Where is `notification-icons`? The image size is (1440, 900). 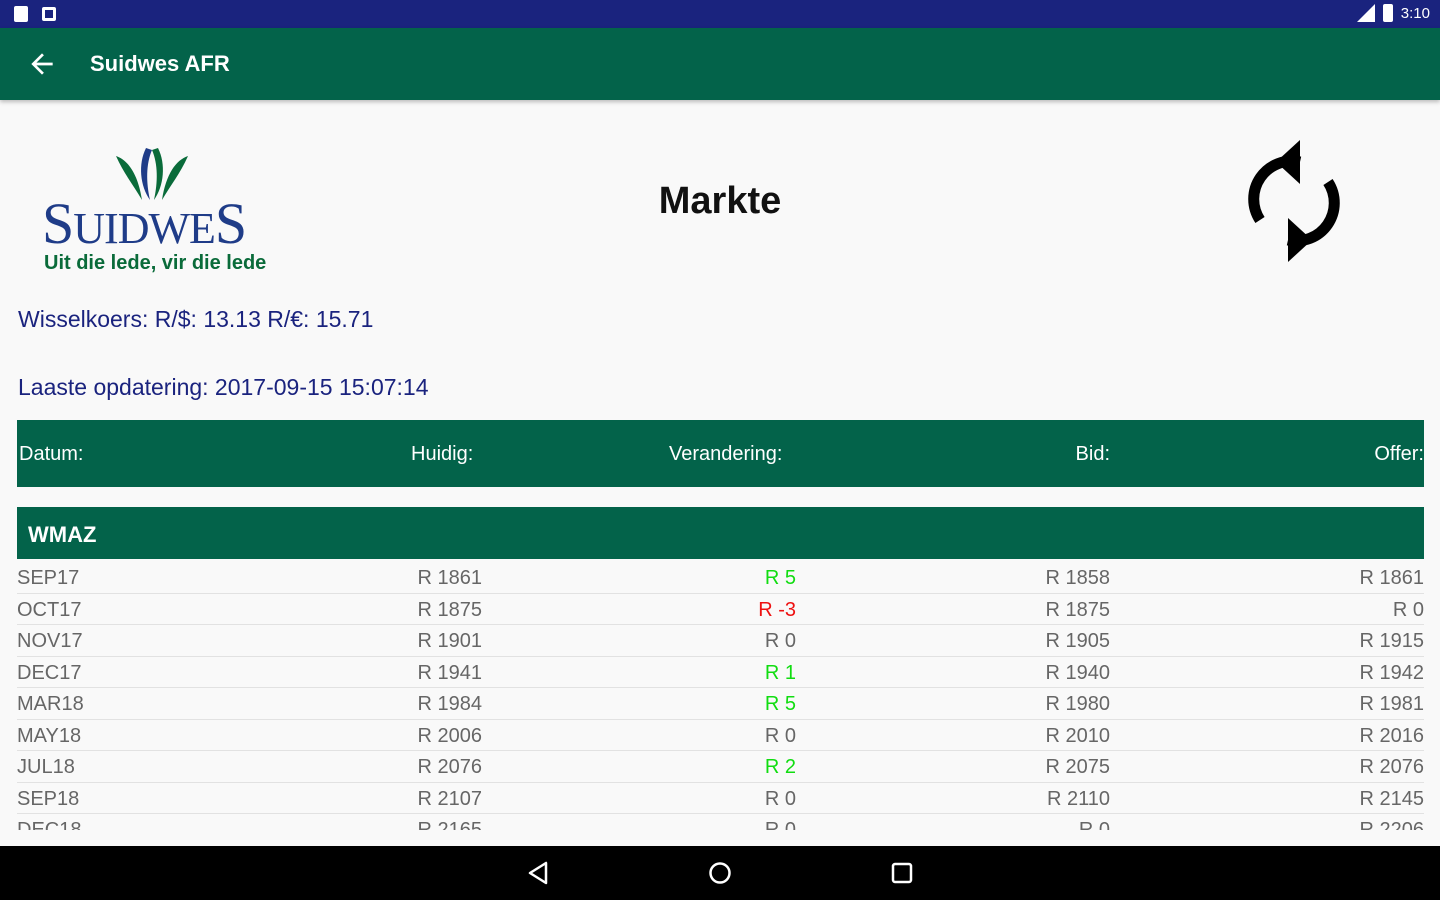
notification-icons is located at coordinates (35, 14).